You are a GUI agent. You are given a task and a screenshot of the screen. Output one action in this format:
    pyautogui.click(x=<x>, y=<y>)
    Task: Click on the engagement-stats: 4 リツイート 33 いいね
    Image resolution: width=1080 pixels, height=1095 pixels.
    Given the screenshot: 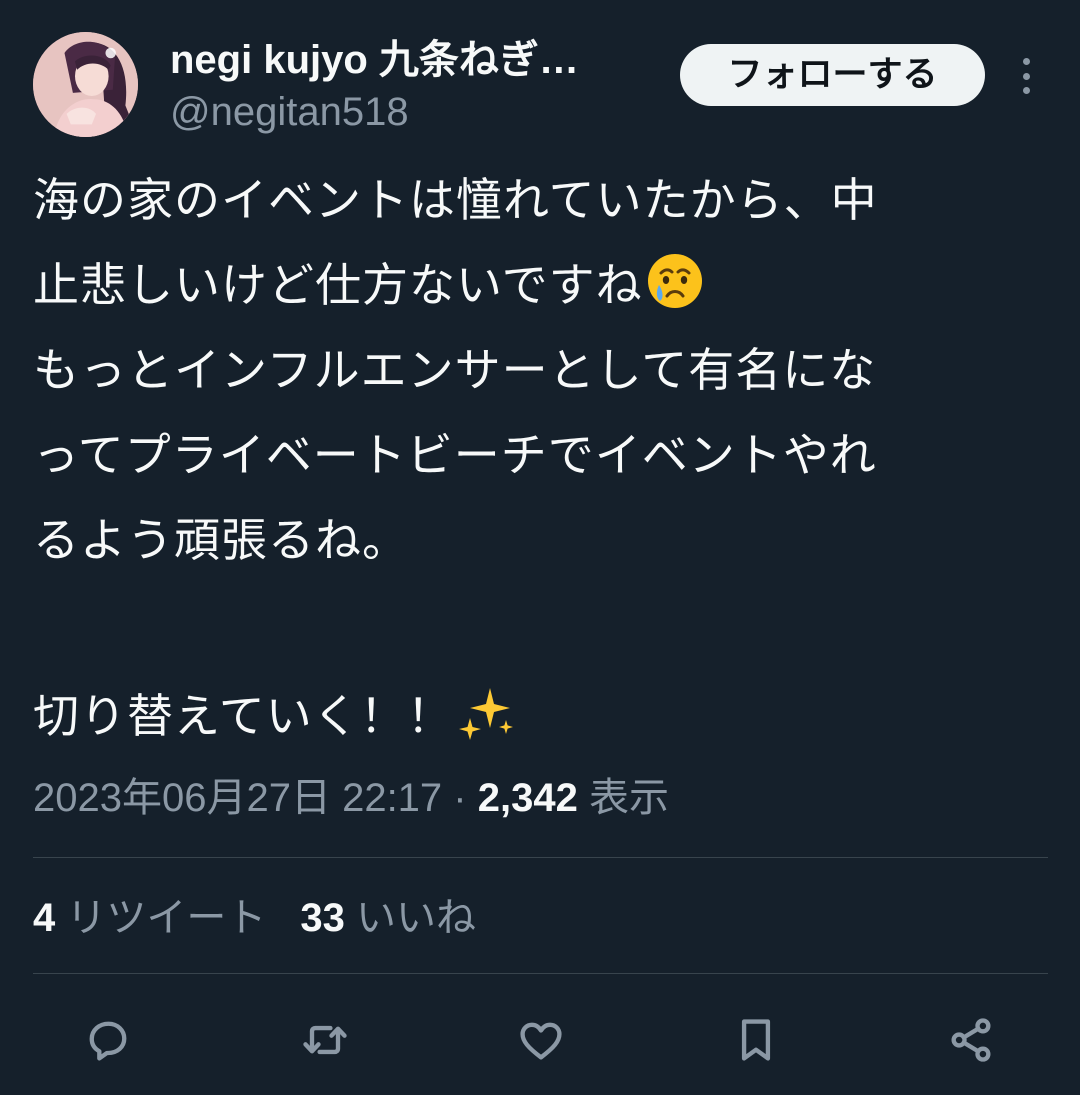 What is the action you would take?
    pyautogui.click(x=254, y=918)
    